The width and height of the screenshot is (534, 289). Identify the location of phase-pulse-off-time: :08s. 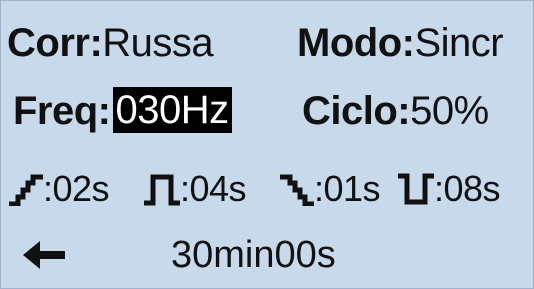
(467, 188).